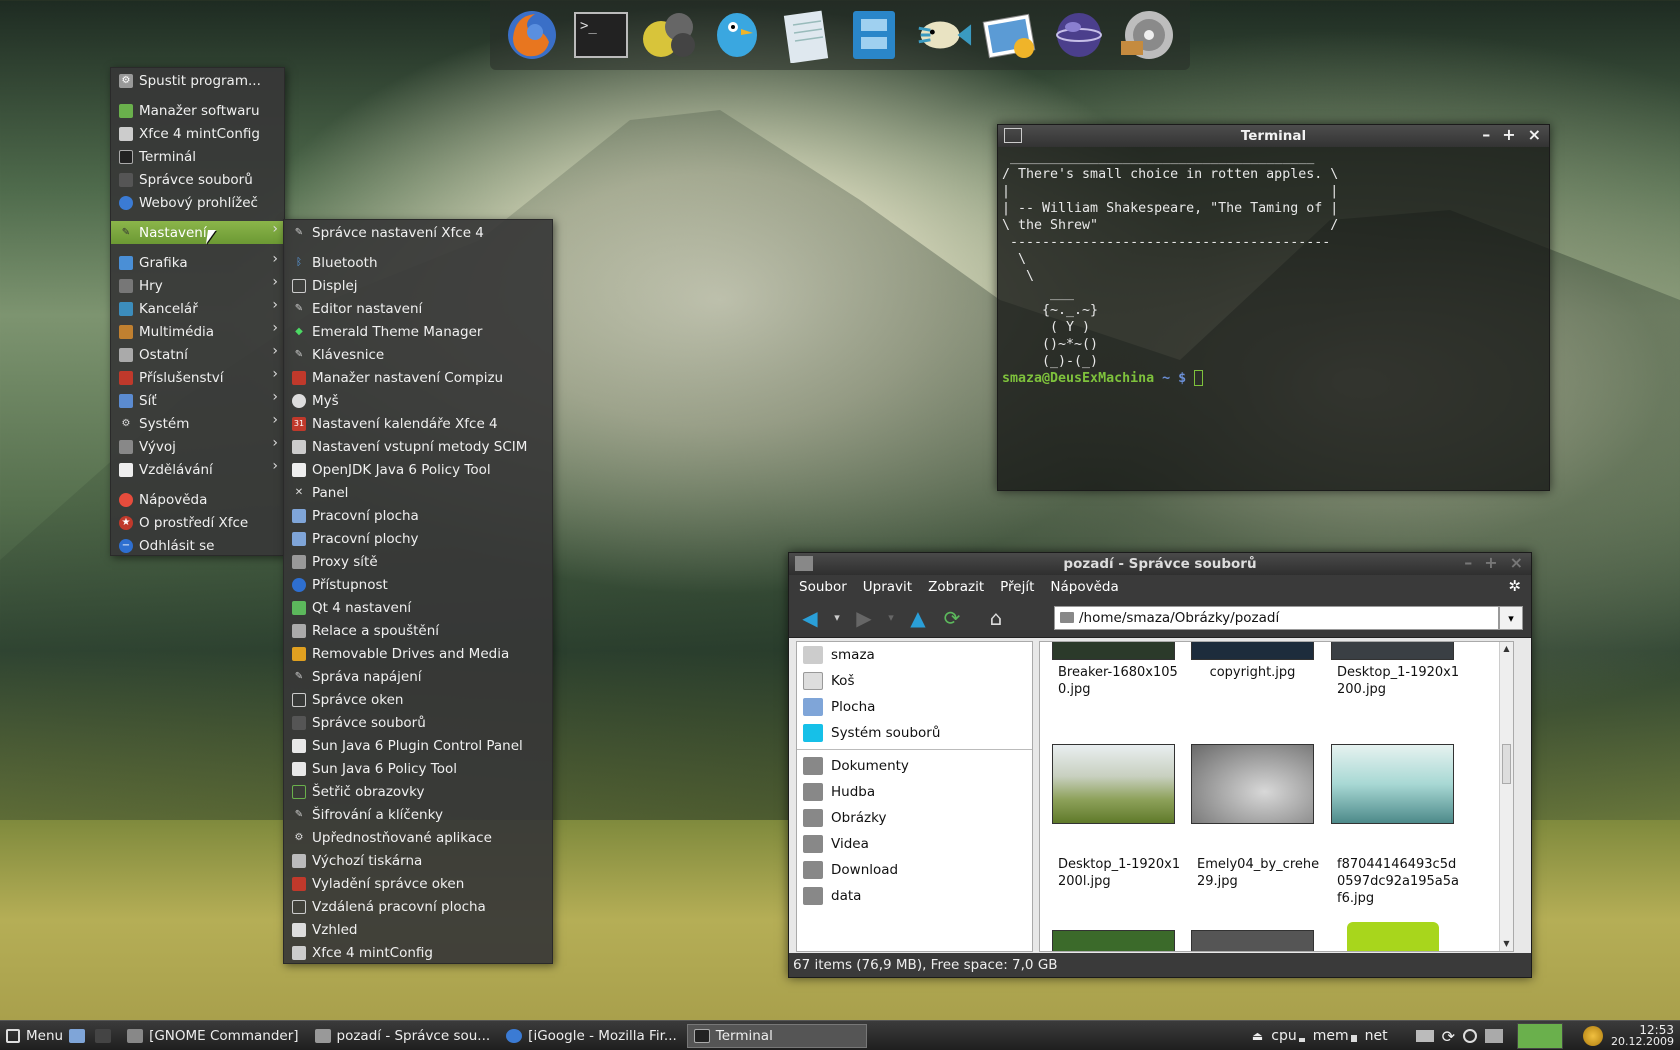 This screenshot has height=1050, width=1680. What do you see at coordinates (1448, 1036) in the screenshot?
I see `update-icon: ⟳` at bounding box center [1448, 1036].